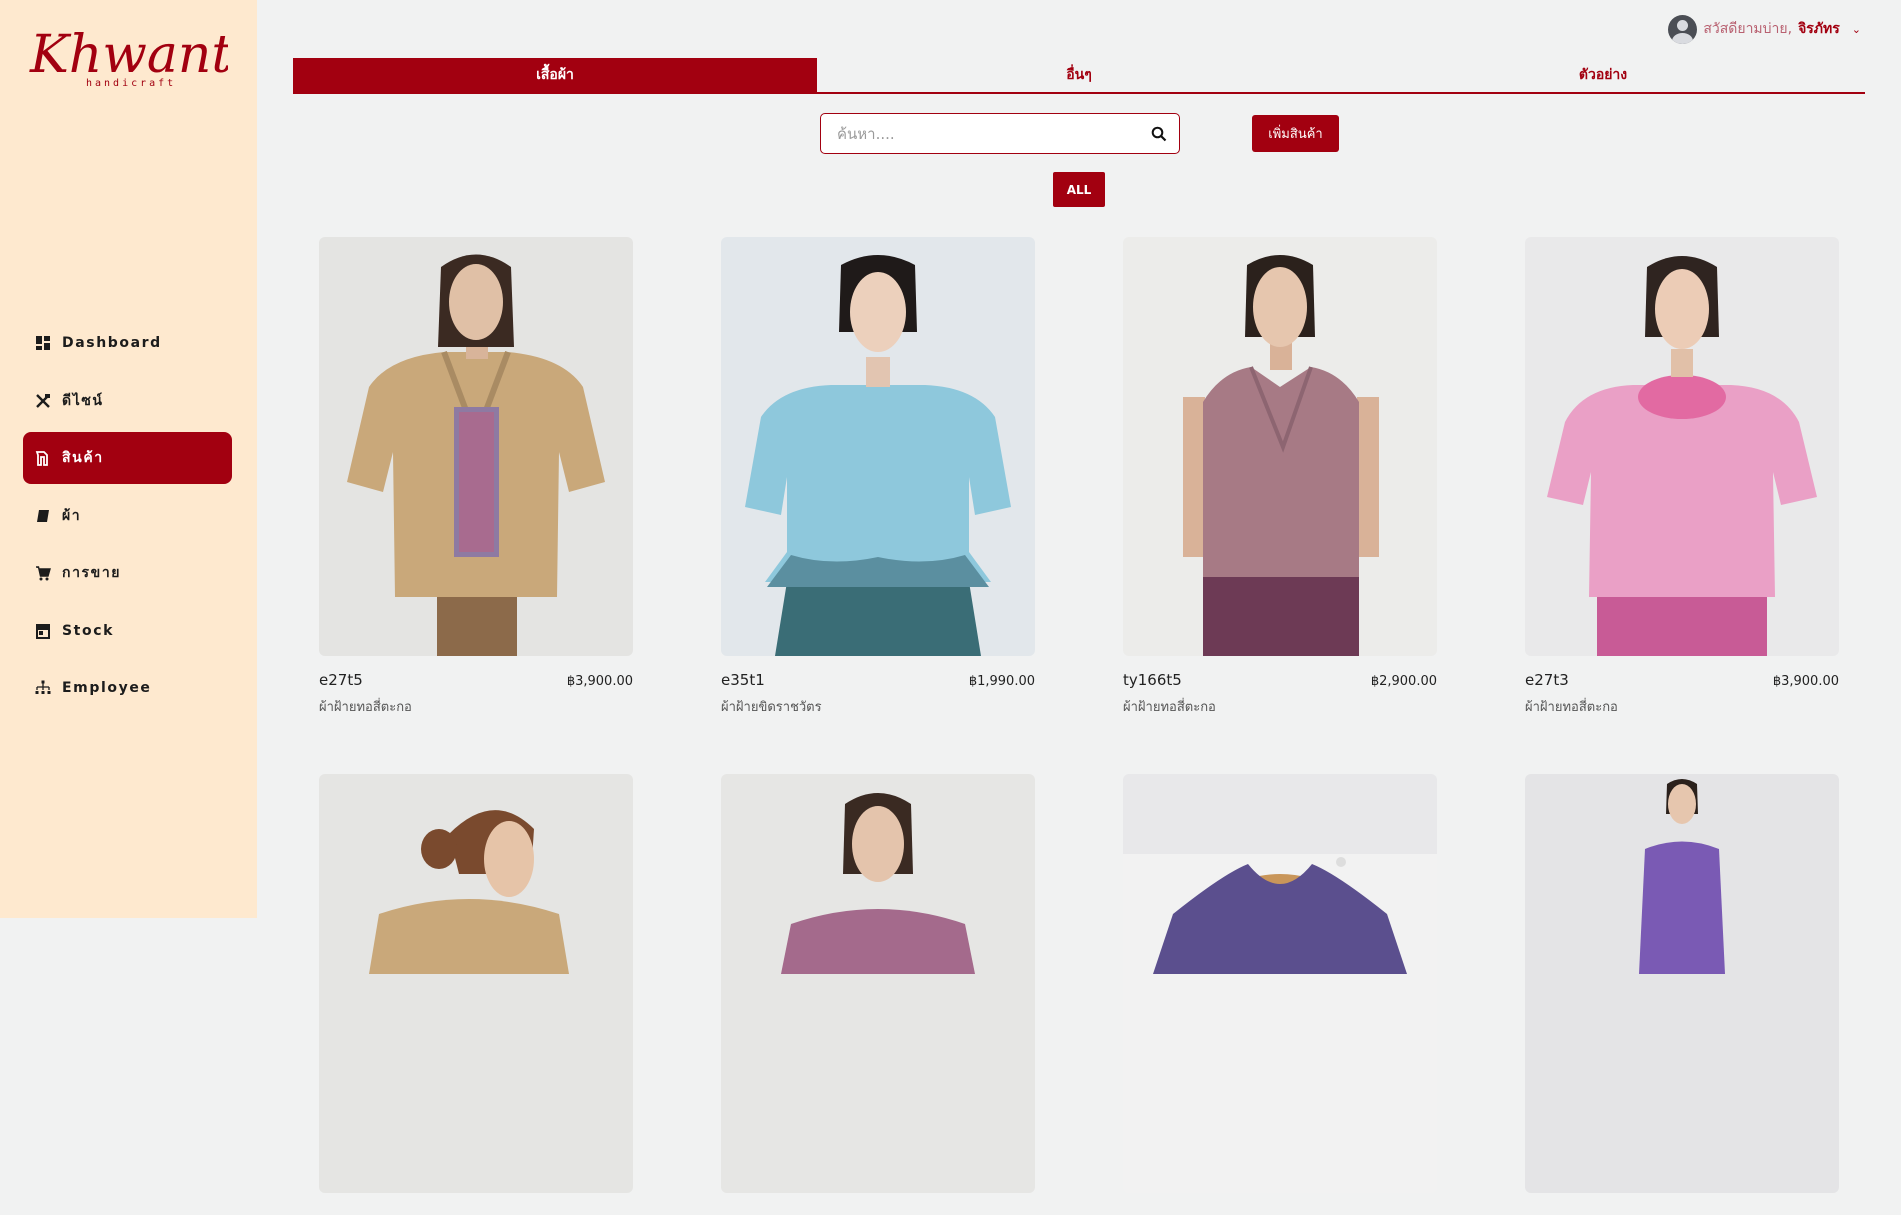  What do you see at coordinates (1152, 680) in the screenshot?
I see `product-code: ty166t5` at bounding box center [1152, 680].